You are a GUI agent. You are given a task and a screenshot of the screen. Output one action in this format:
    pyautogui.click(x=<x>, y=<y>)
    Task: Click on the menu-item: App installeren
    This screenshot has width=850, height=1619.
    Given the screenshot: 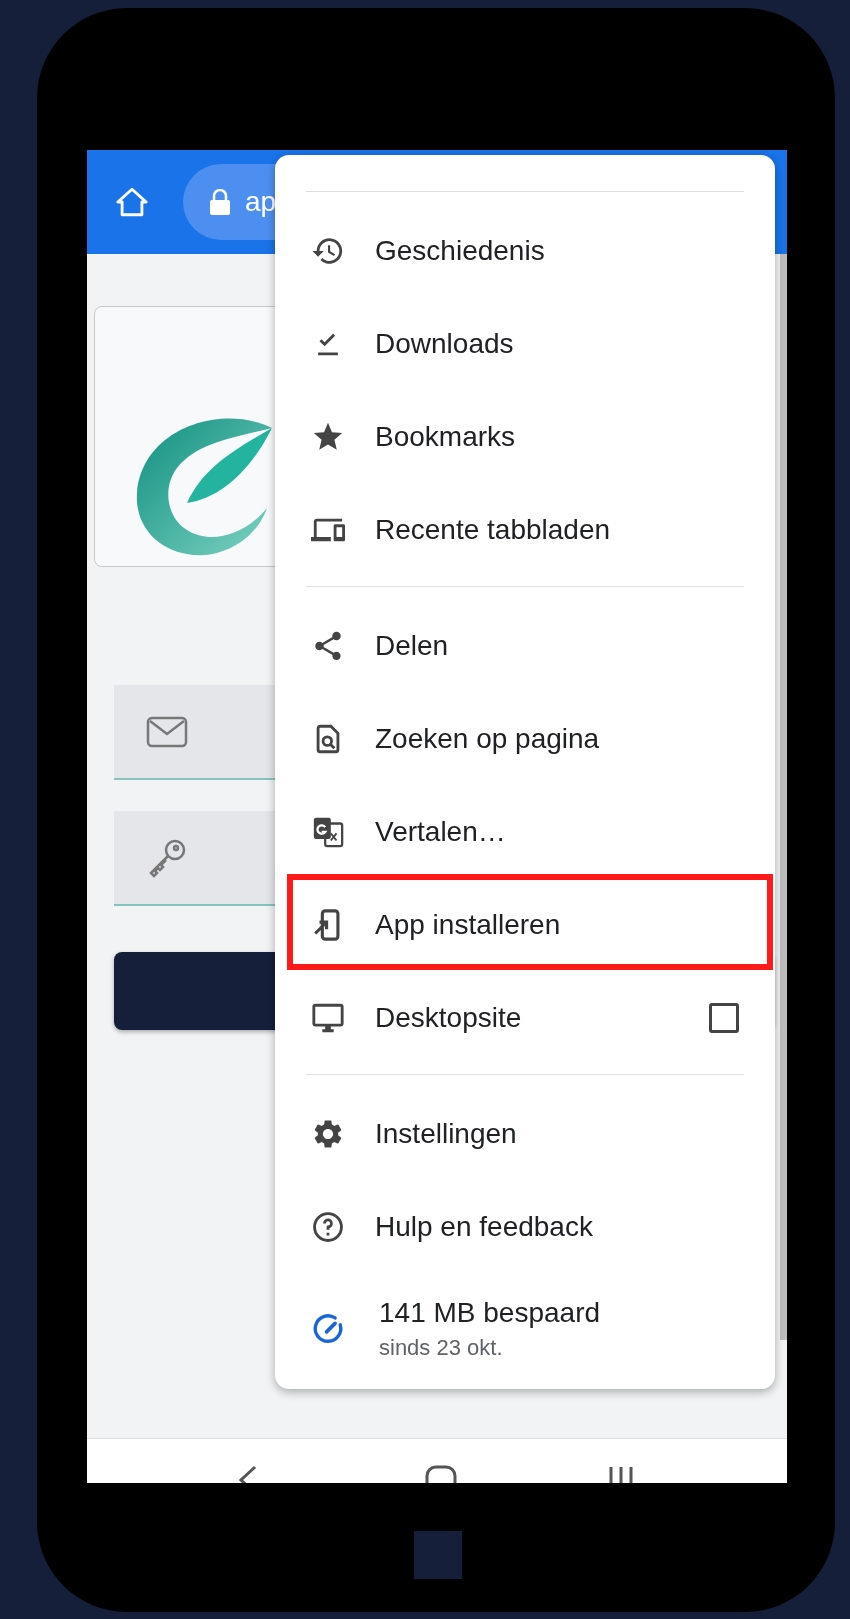 What is the action you would take?
    pyautogui.click(x=525, y=924)
    